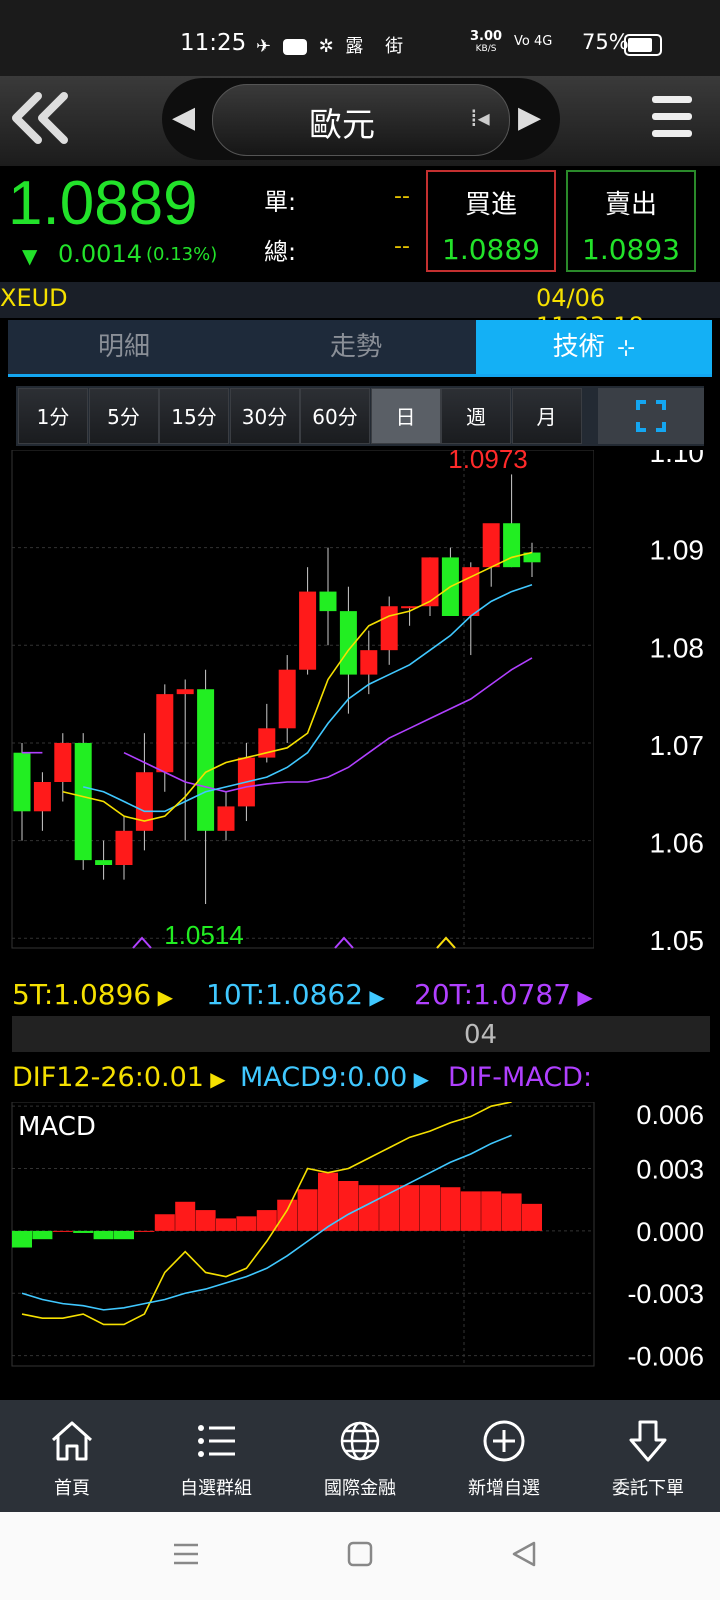 This screenshot has width=720, height=1600. Describe the element at coordinates (631, 221) in the screenshot. I see `sell-button: 賣出 1.0893` at that location.